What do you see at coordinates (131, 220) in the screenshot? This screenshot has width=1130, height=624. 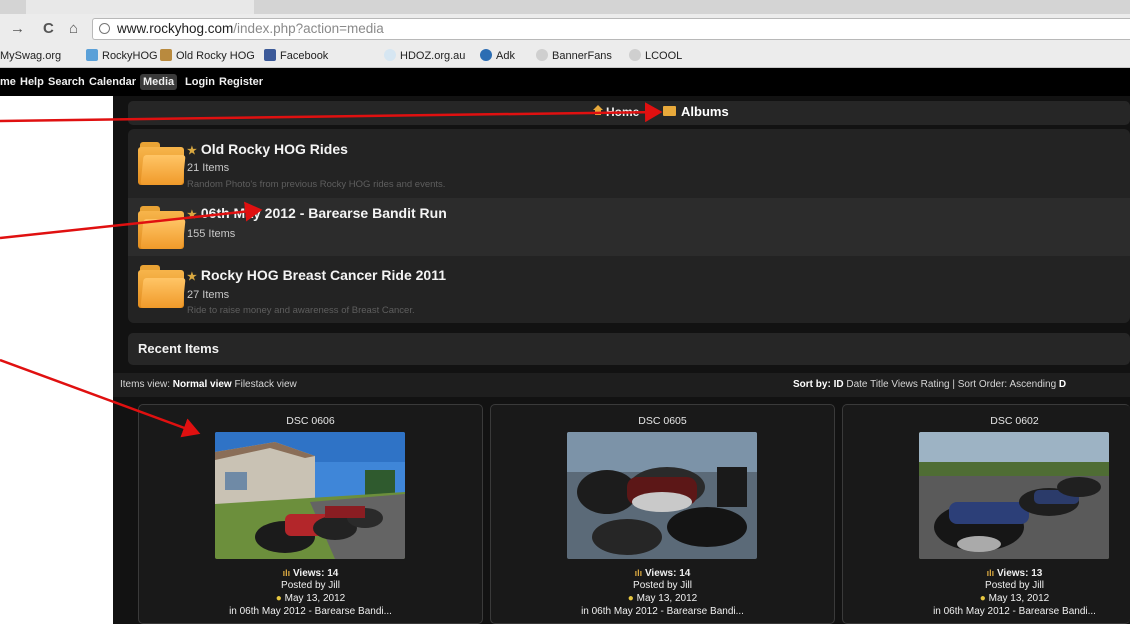 I see `annotation-arrow-album-row` at bounding box center [131, 220].